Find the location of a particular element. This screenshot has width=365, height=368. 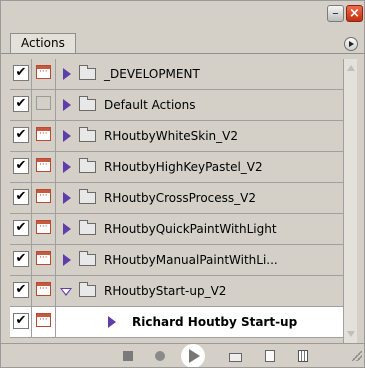

action-set-name: RHoutbyHighKeyPastel_V2 is located at coordinates (183, 167).